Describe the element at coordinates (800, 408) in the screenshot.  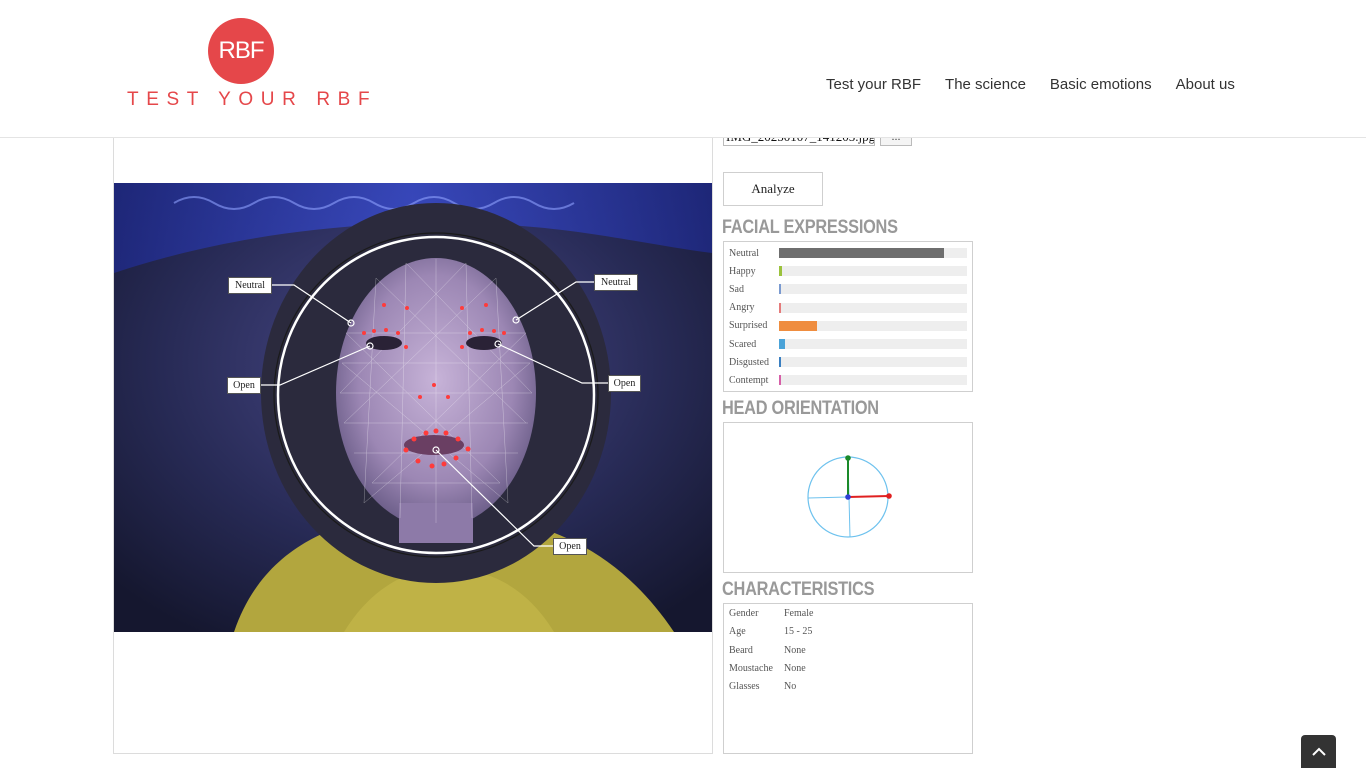
I see `head-orientation-title: HEAD ORIENTATION` at that location.